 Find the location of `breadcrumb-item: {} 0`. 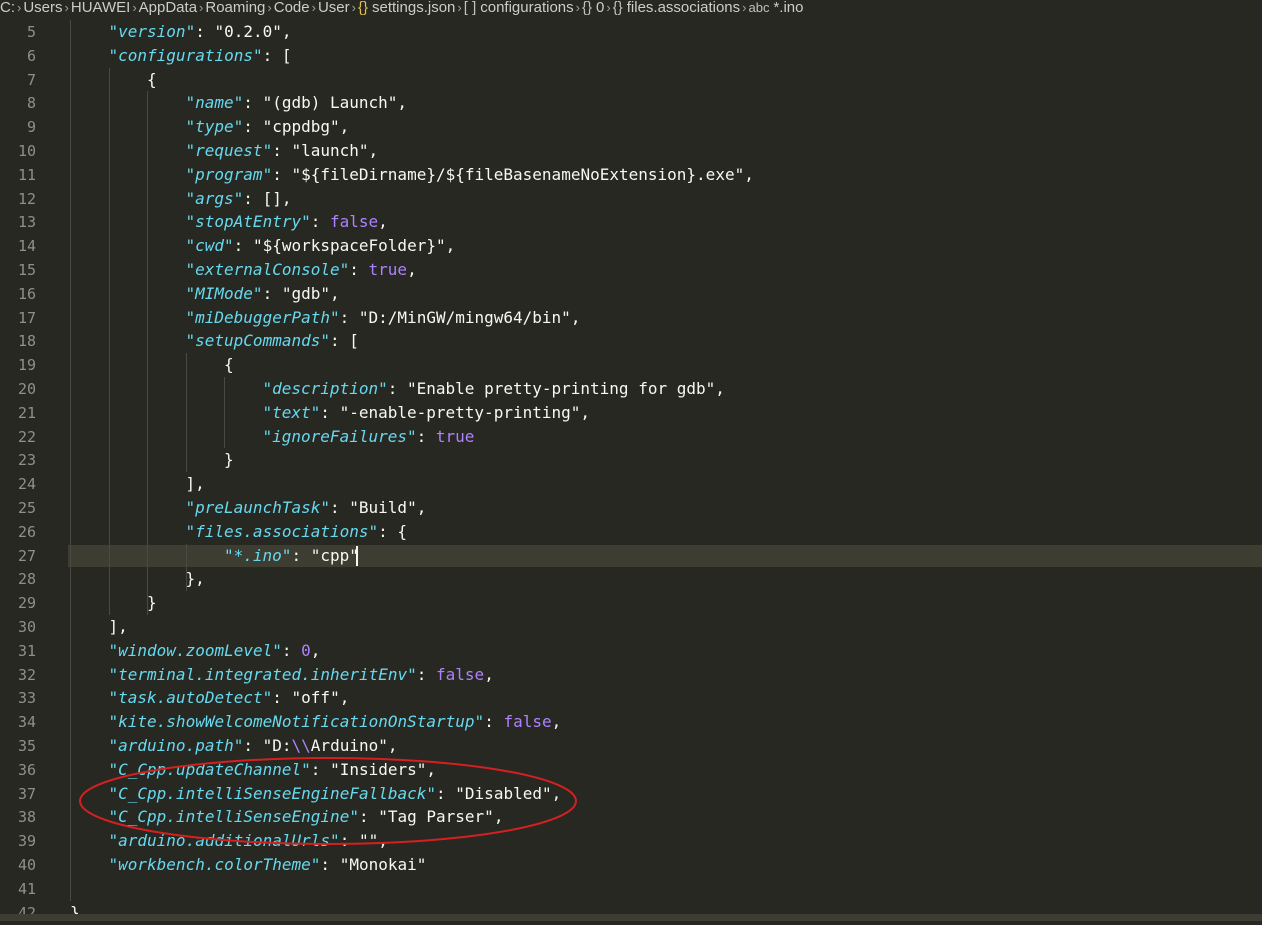

breadcrumb-item: {} 0 is located at coordinates (593, 8).